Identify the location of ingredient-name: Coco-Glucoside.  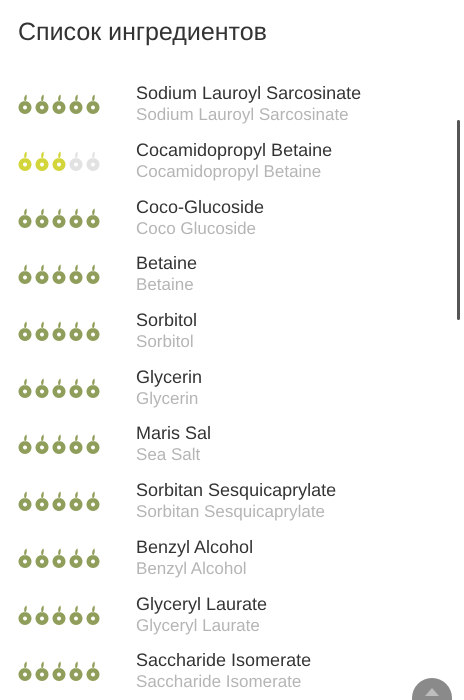
(200, 207).